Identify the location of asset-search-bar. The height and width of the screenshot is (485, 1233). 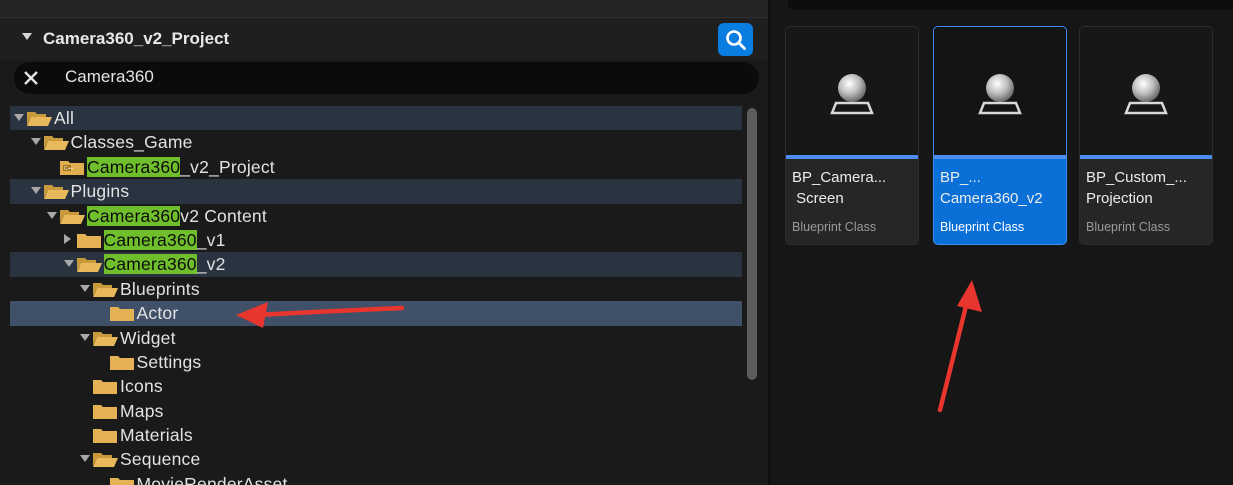
(1010, 5).